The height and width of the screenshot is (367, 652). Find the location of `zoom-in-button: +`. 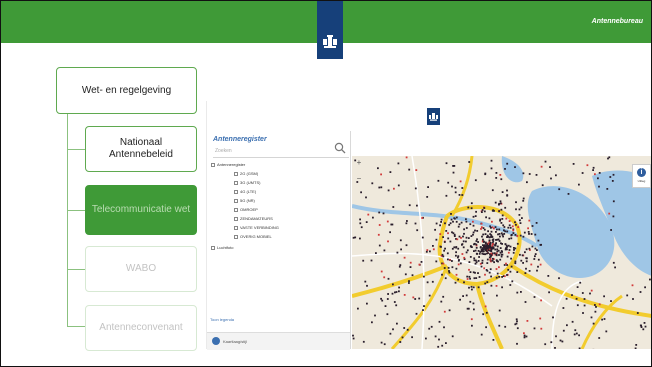

zoom-in-button: + is located at coordinates (359, 163).